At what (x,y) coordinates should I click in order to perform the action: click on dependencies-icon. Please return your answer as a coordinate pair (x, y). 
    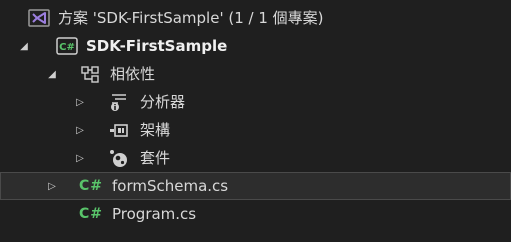
    Looking at the image, I should click on (91, 74).